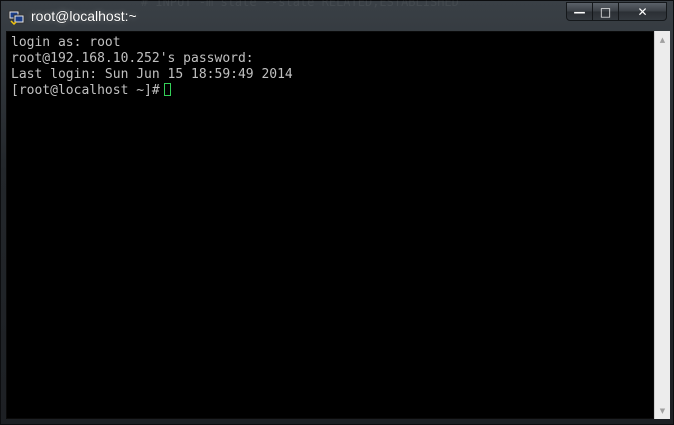  I want to click on text-cursor, so click(167, 89).